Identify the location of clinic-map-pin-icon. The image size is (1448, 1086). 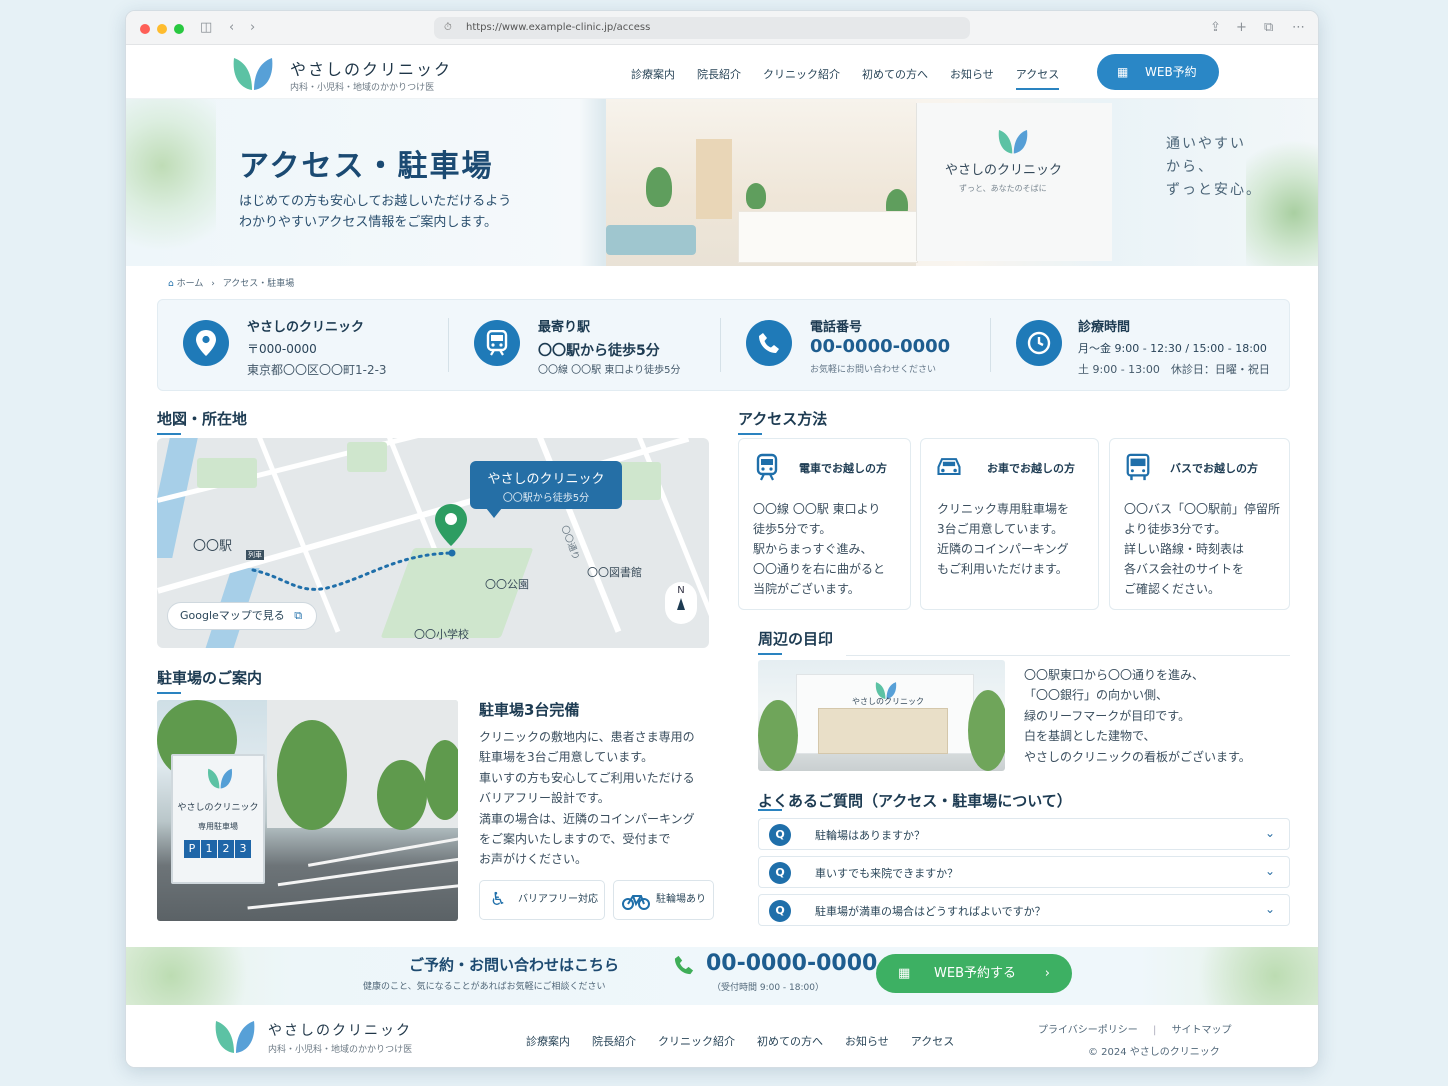
(451, 525).